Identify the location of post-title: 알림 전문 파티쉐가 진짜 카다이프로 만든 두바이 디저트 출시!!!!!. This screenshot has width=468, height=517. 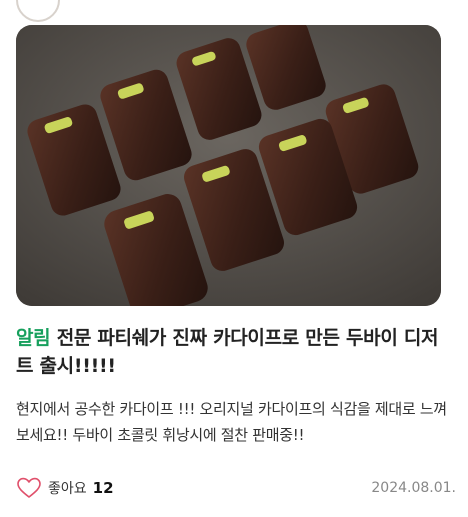
(234, 352).